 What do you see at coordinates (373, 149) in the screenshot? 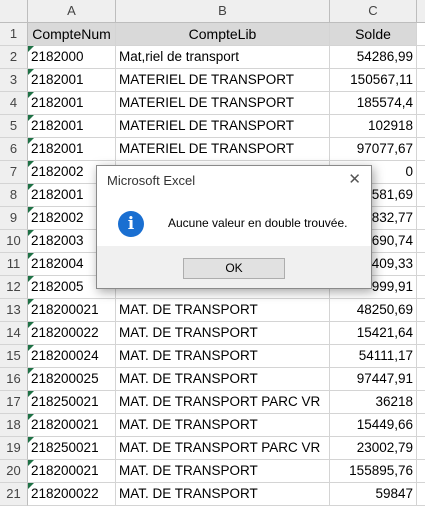
I see `cell-solde: 97077,67` at bounding box center [373, 149].